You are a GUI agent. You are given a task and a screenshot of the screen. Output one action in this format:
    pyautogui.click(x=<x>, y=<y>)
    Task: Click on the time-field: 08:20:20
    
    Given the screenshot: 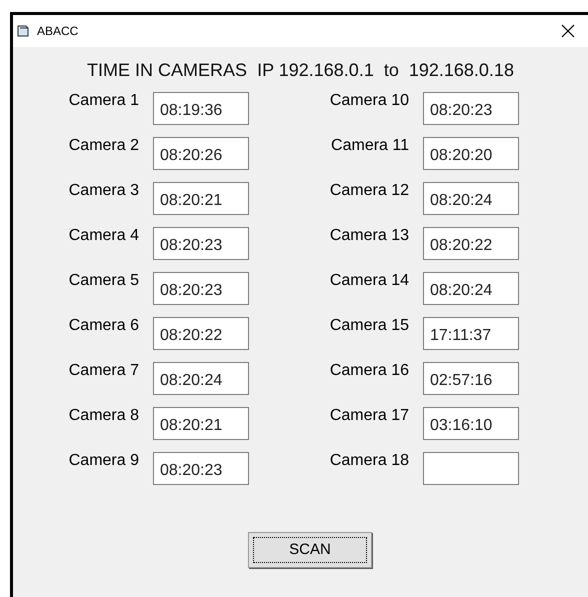 What is the action you would take?
    pyautogui.click(x=471, y=153)
    